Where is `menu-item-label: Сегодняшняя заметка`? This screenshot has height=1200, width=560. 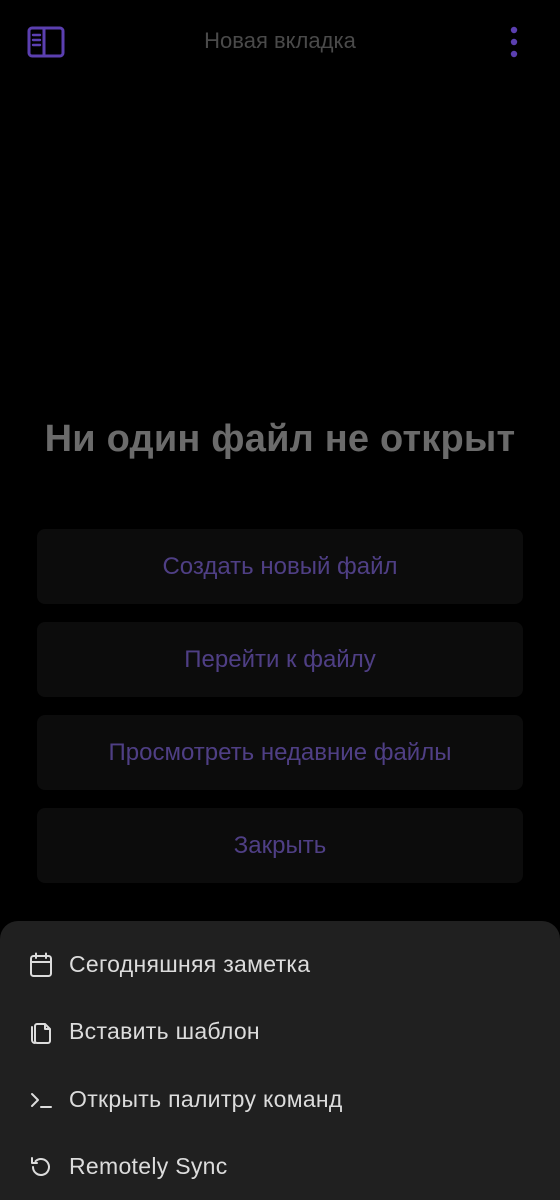
menu-item-label: Сегодняшняя заметка is located at coordinates (190, 964).